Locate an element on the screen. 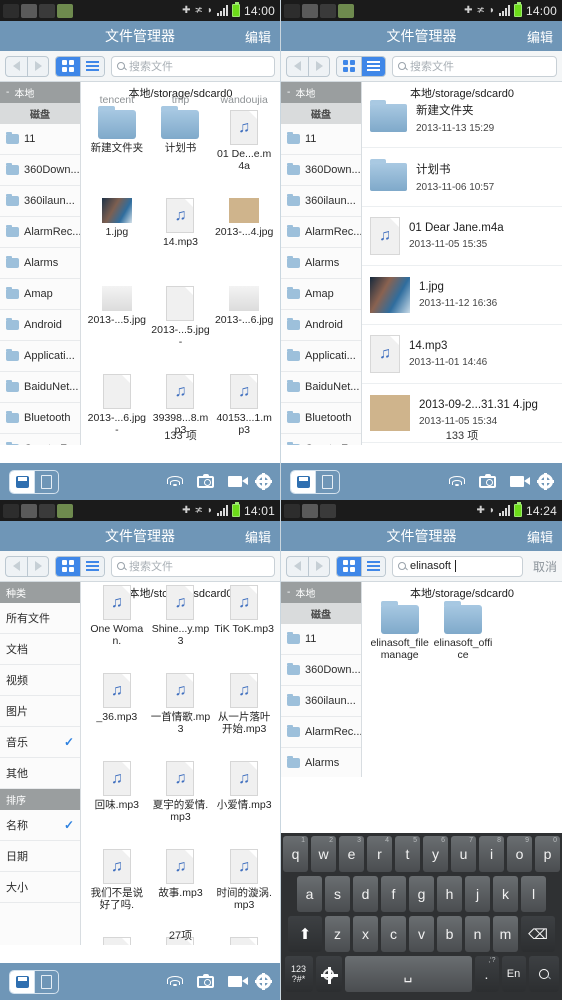 The height and width of the screenshot is (1000, 562). file-cell: ♫ Shine...y.mp3 is located at coordinates (181, 625).